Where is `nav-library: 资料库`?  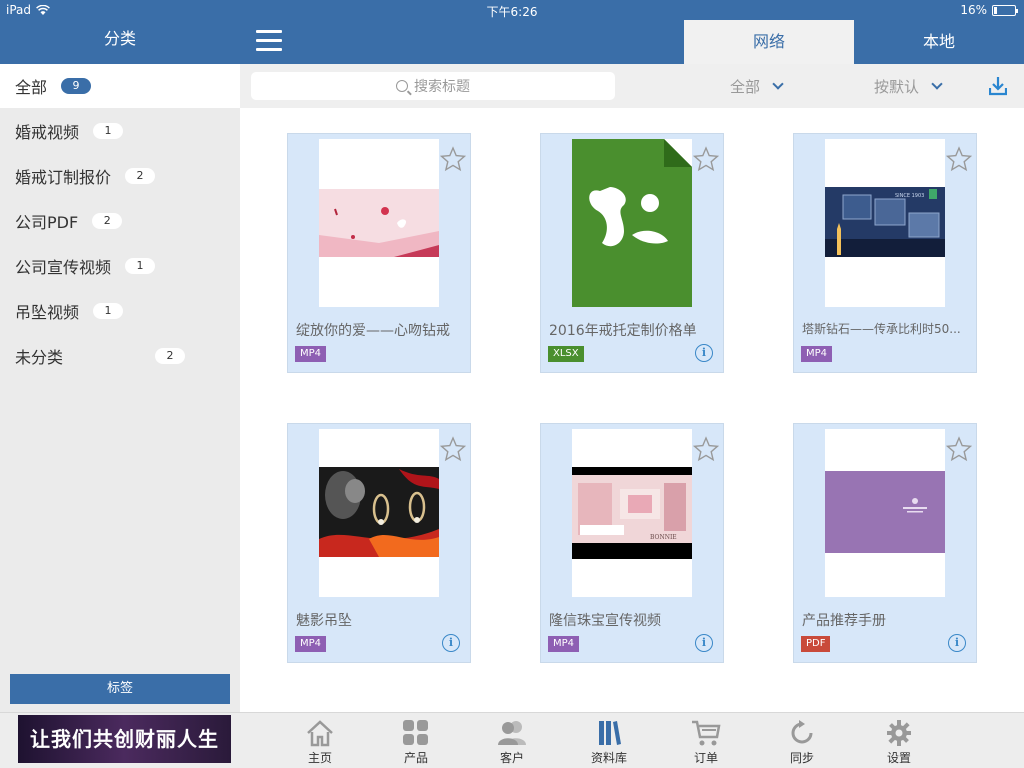
nav-library: 资料库 is located at coordinates (609, 743).